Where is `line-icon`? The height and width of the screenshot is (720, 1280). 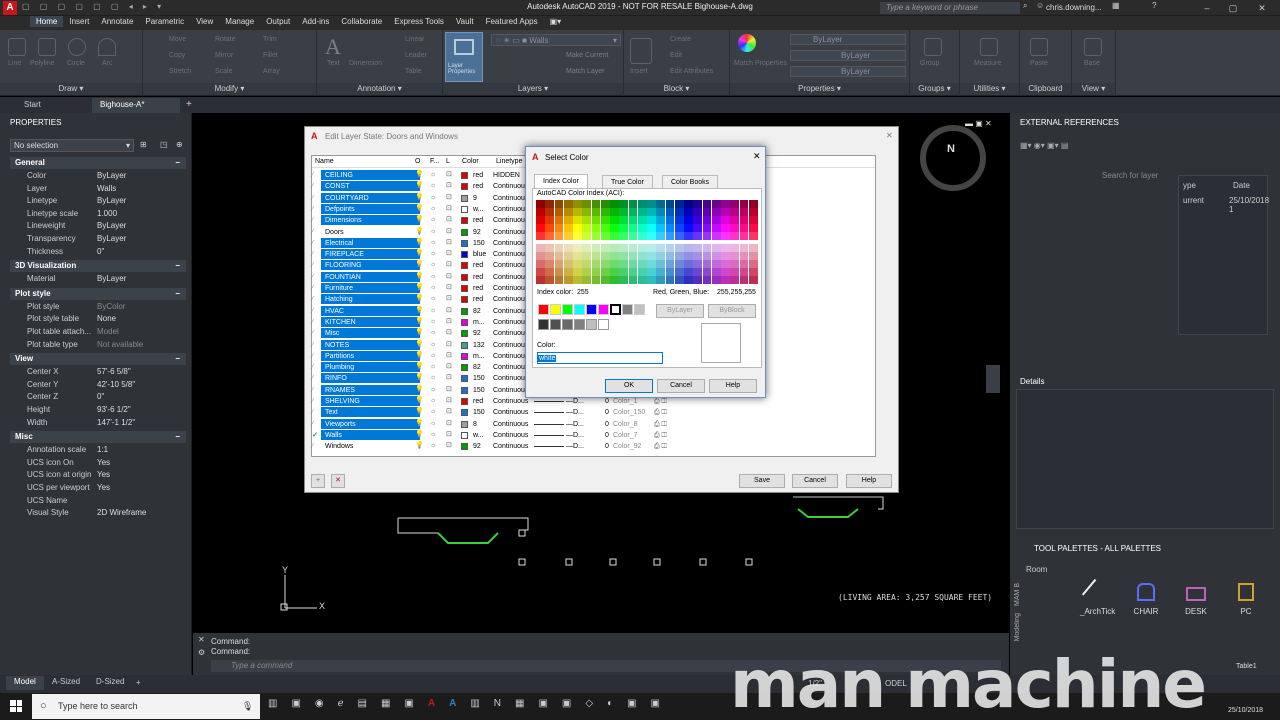
line-icon is located at coordinates (17, 47).